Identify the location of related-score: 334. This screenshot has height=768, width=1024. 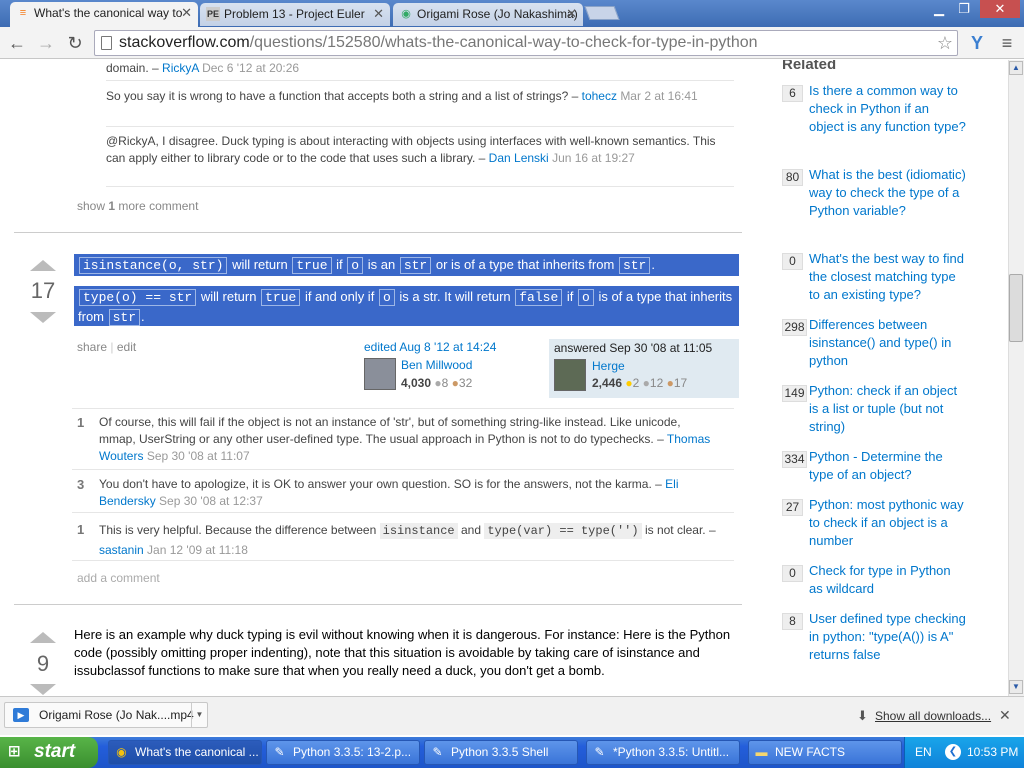
(794, 459).